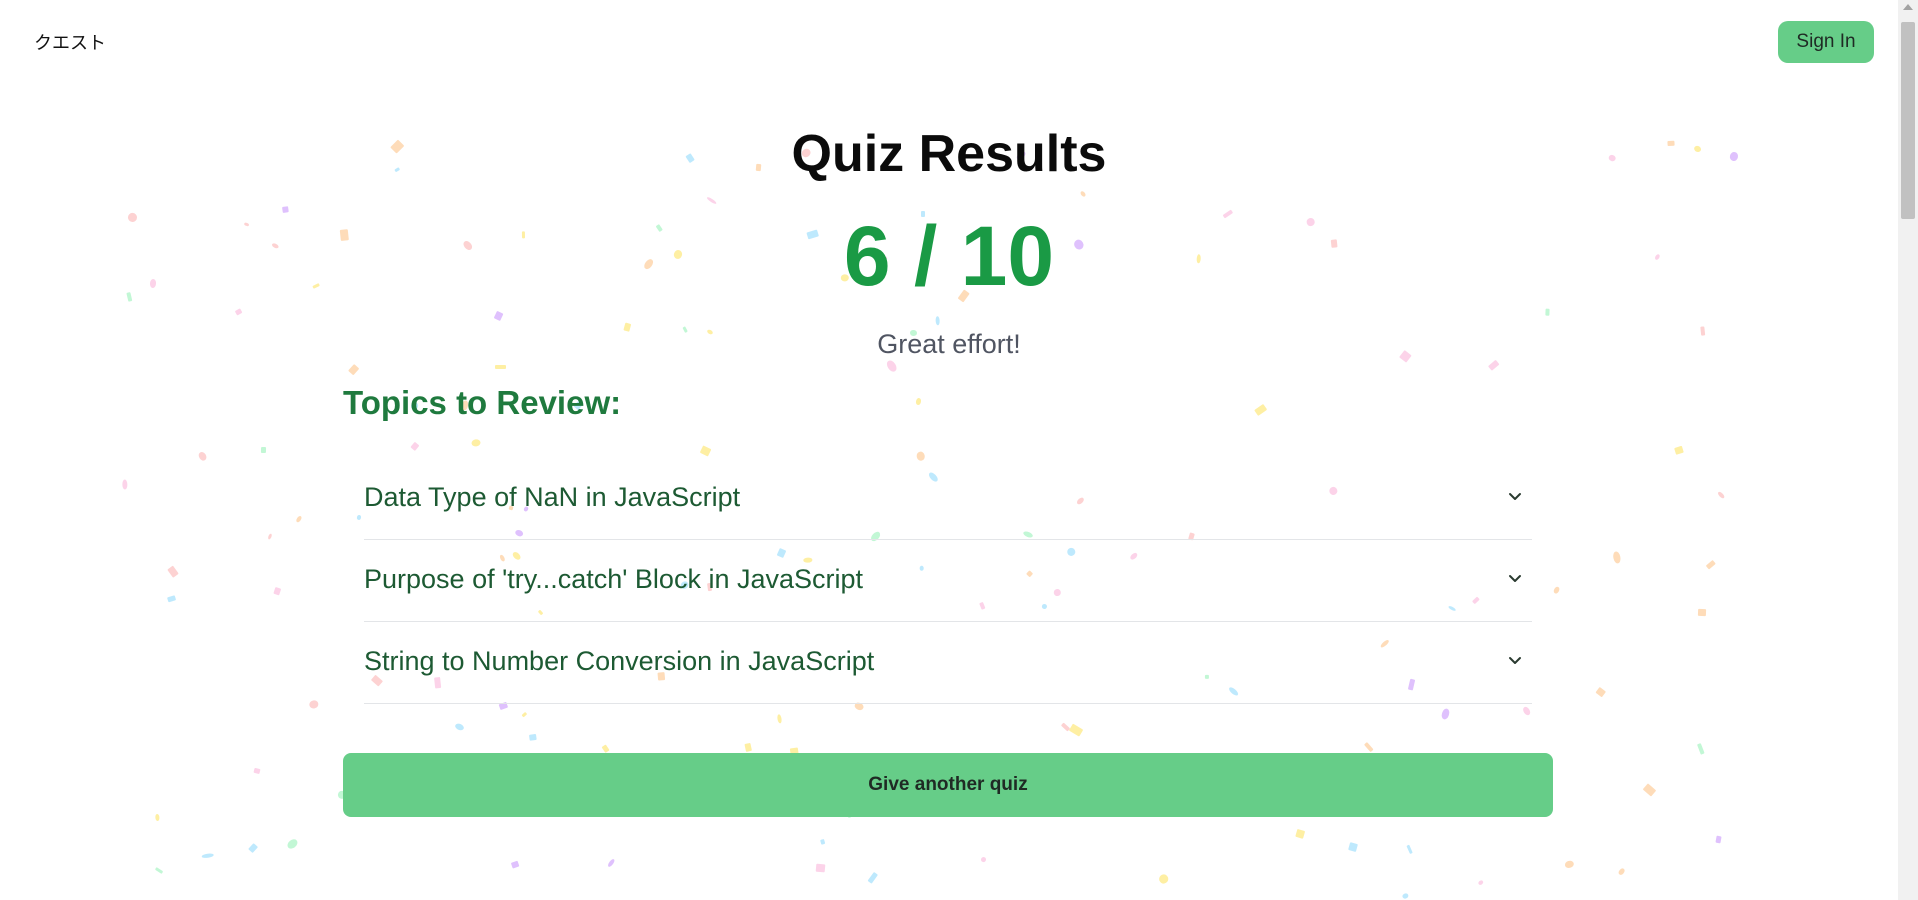 The height and width of the screenshot is (900, 1918). What do you see at coordinates (1908, 450) in the screenshot?
I see `page-scrollbar` at bounding box center [1908, 450].